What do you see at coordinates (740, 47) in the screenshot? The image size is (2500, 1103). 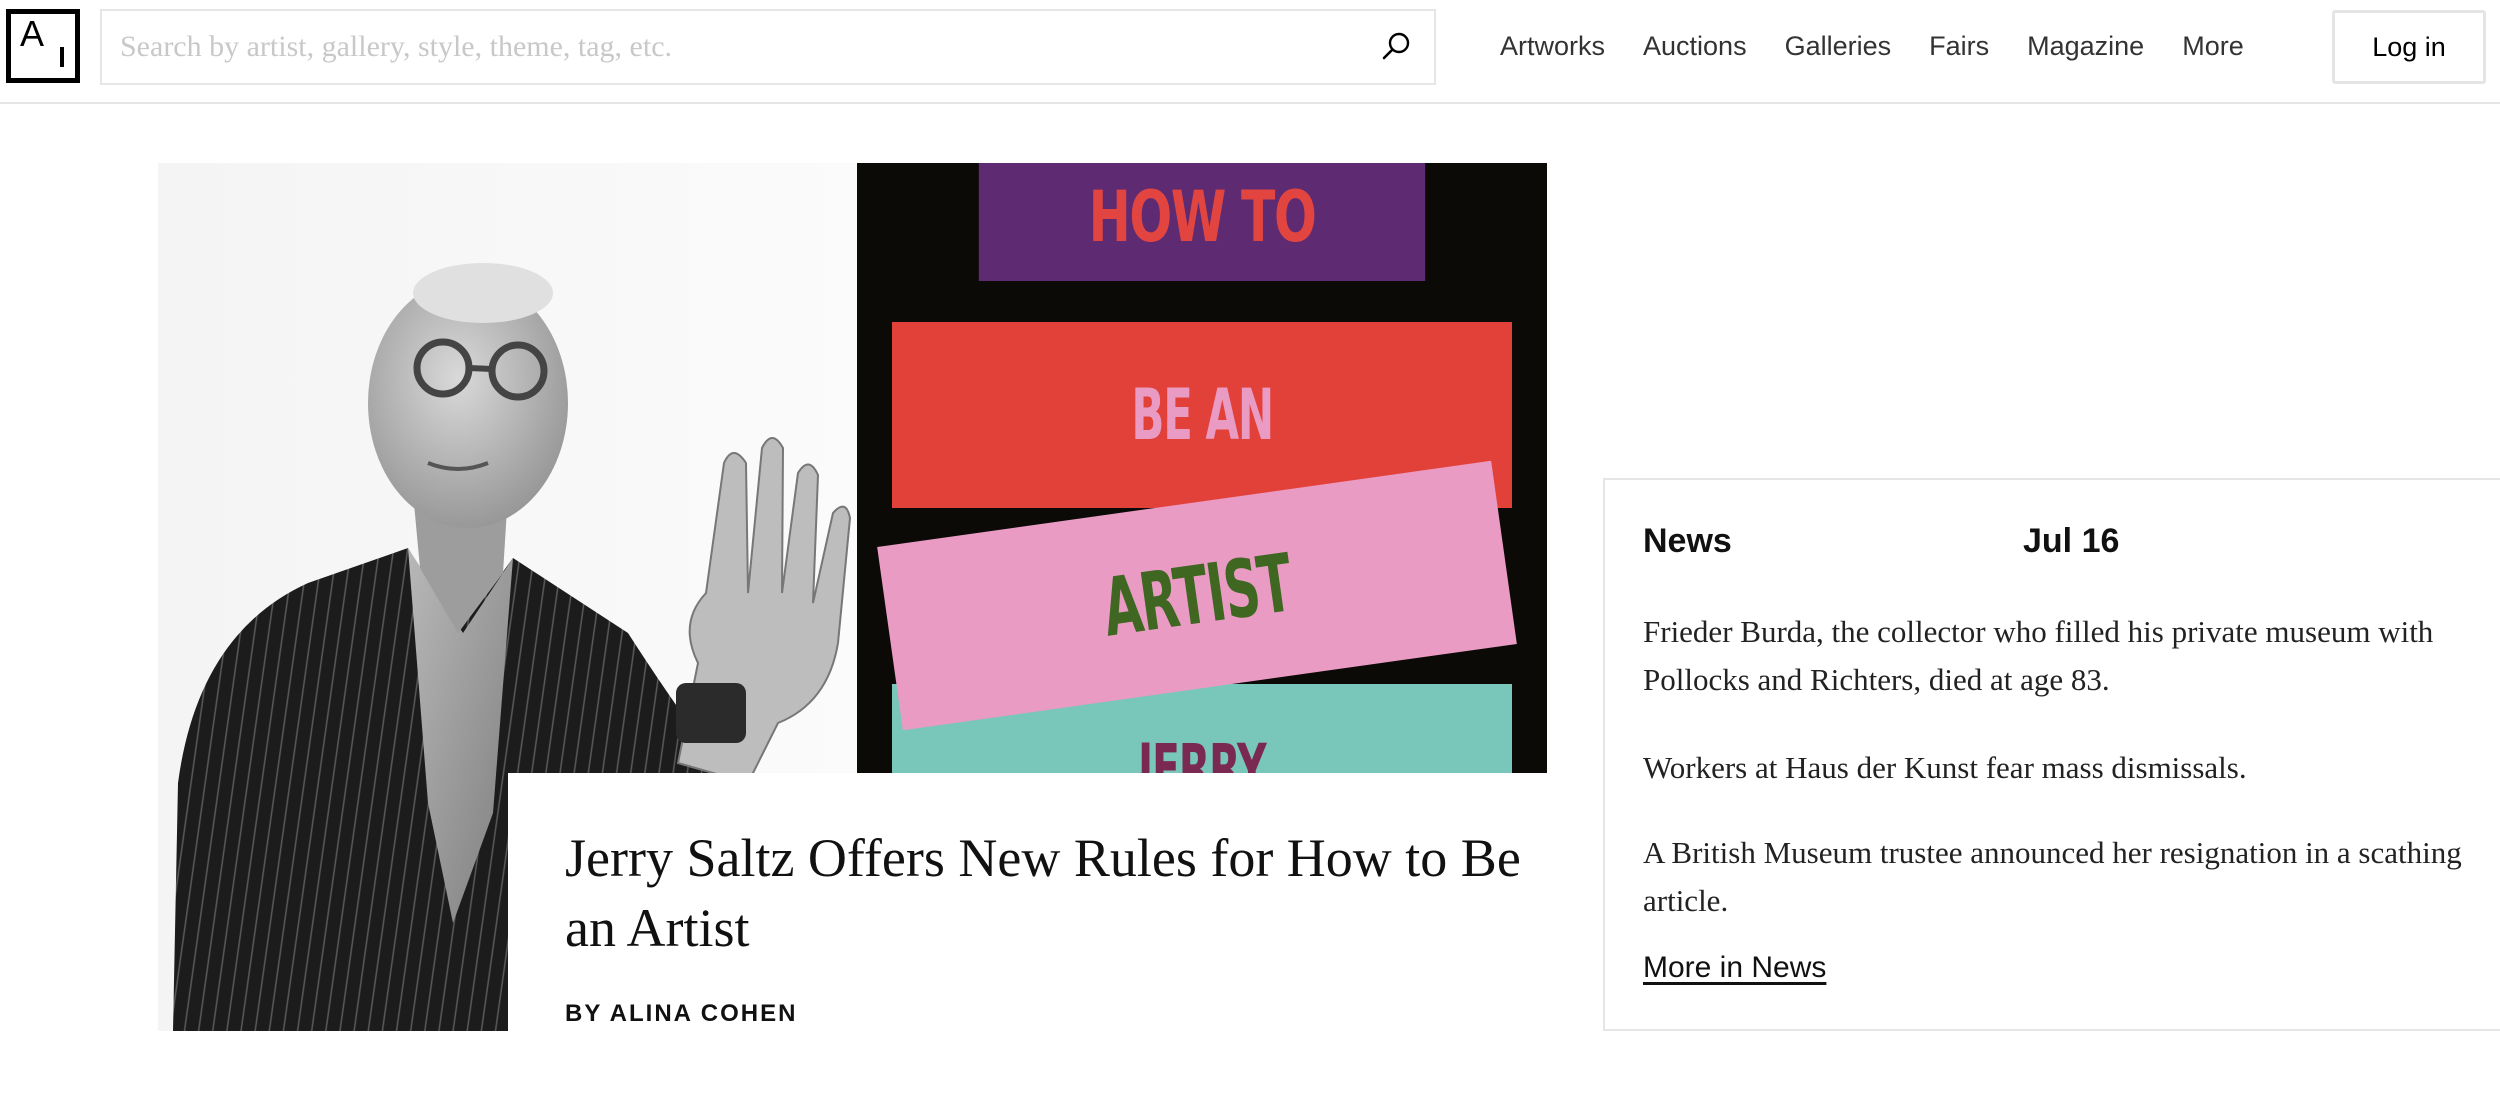 I see `search-input` at bounding box center [740, 47].